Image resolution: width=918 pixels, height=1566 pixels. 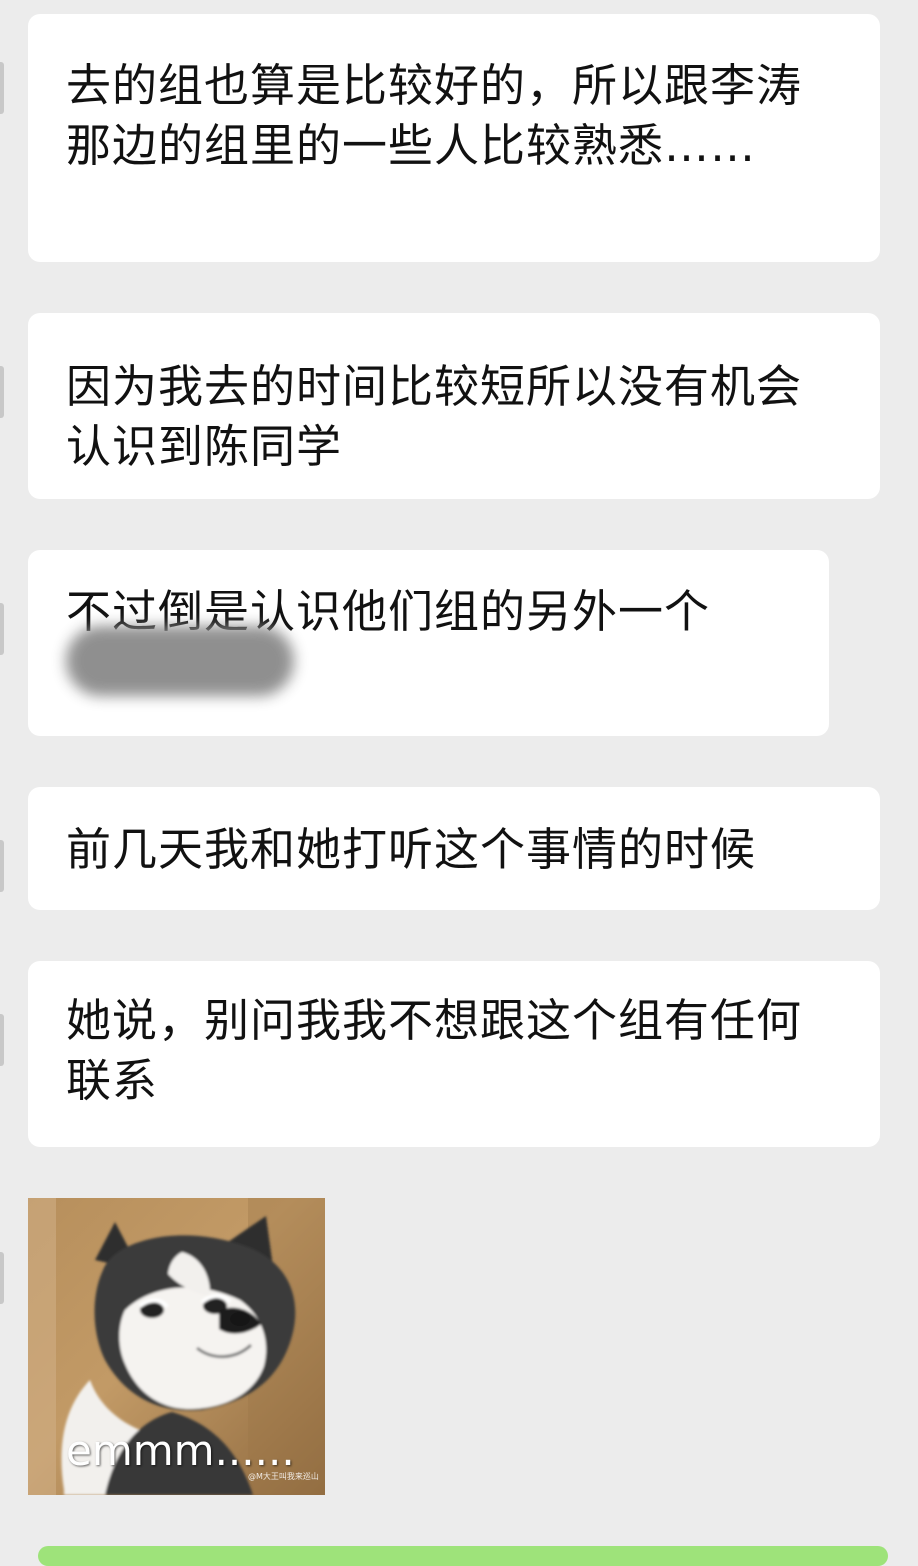 I want to click on partial-sent-message-bubble, so click(x=463, y=1556).